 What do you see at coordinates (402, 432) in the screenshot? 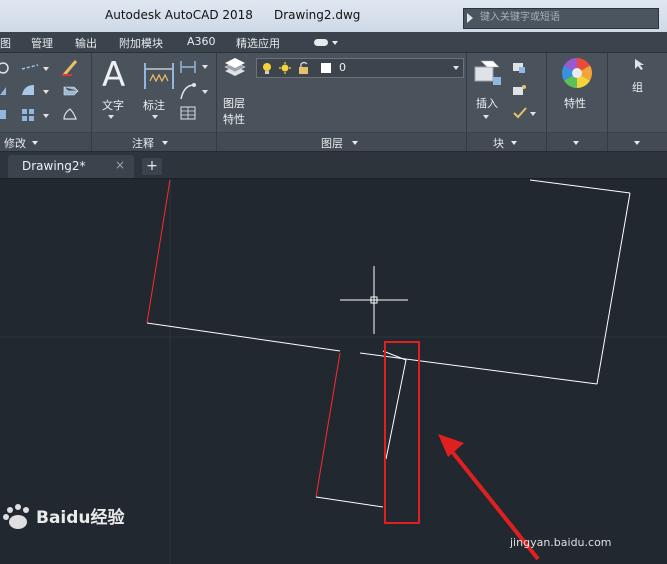
I see `highlight-box` at bounding box center [402, 432].